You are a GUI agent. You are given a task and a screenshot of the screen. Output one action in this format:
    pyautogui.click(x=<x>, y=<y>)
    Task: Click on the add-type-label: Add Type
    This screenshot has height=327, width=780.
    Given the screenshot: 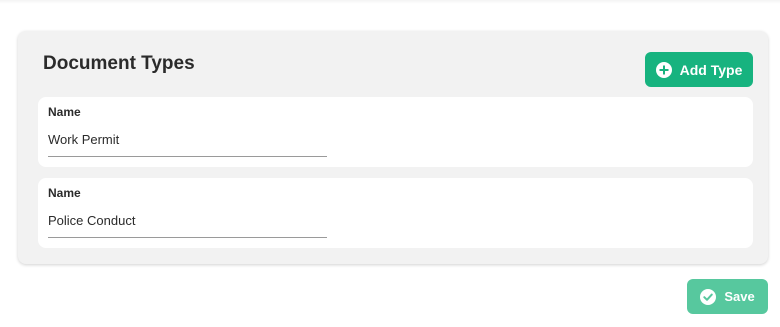 What is the action you would take?
    pyautogui.click(x=711, y=69)
    